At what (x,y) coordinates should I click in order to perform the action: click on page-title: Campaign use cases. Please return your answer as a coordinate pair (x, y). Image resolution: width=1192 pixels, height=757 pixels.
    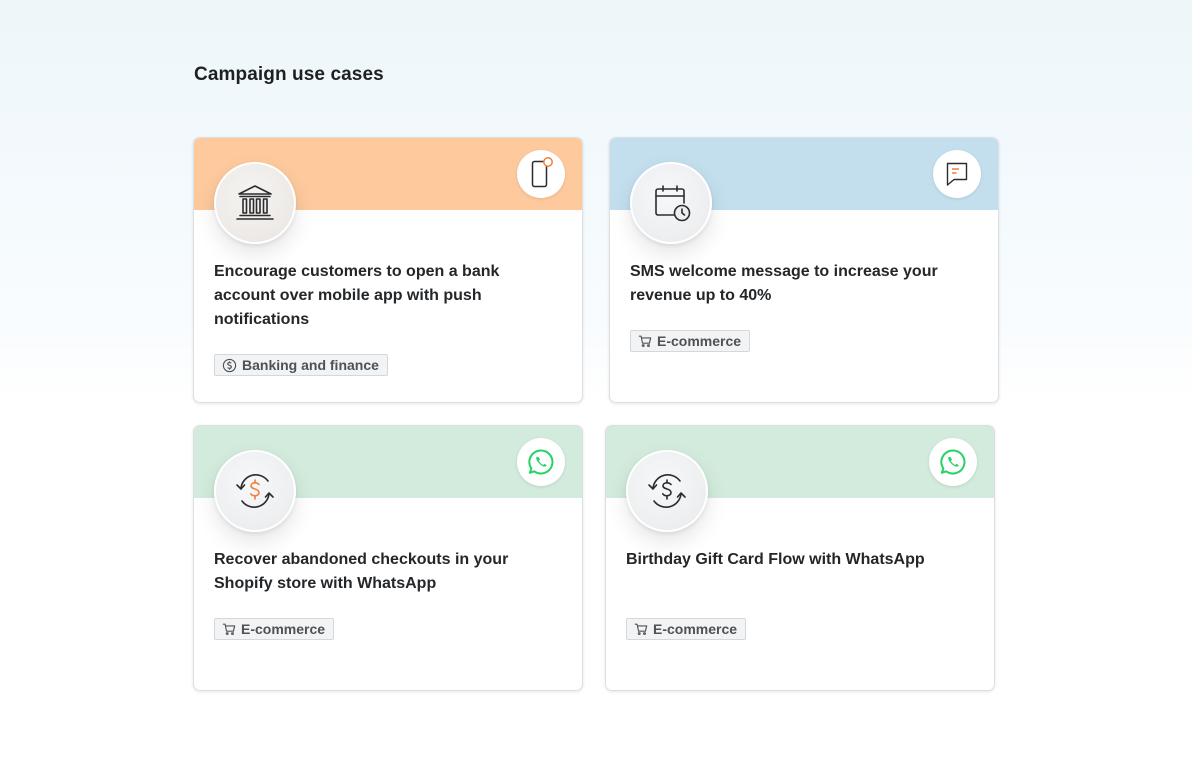
    Looking at the image, I should click on (289, 74).